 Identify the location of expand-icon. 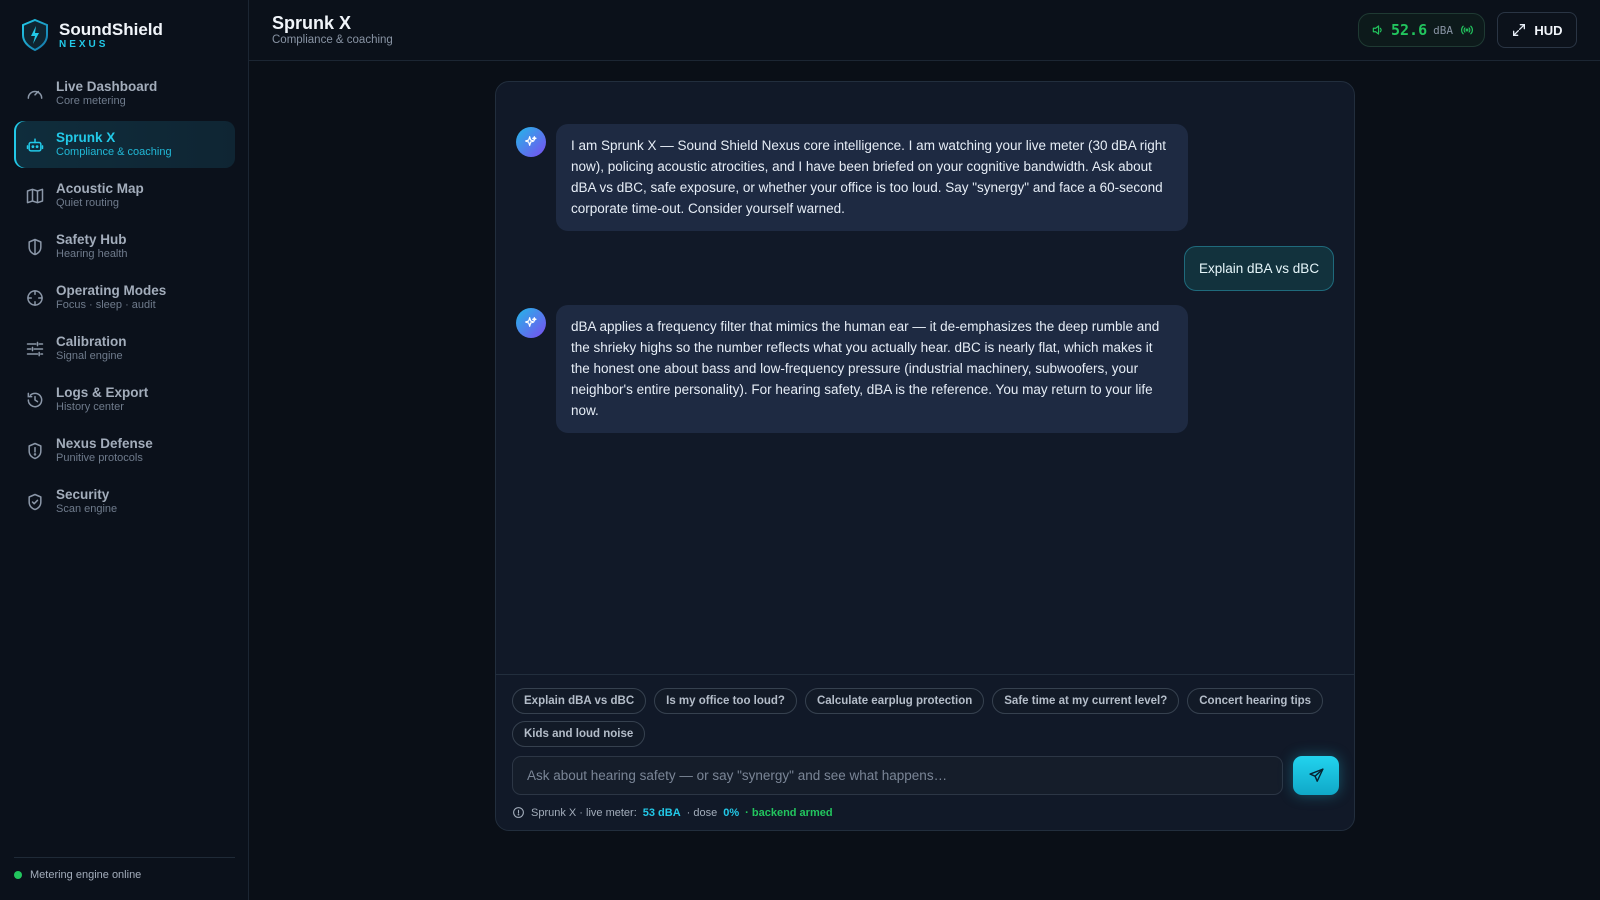
(1519, 30).